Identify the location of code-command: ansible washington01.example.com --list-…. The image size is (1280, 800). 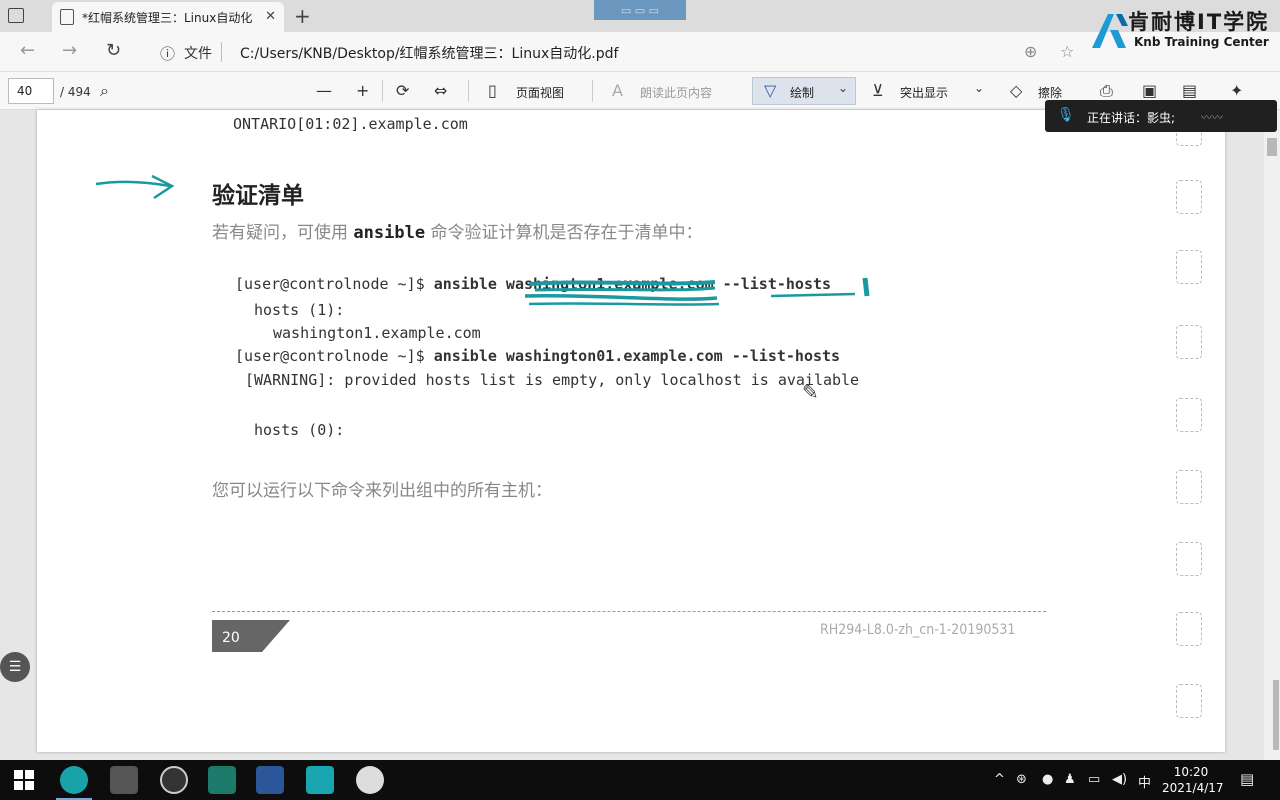
(637, 356).